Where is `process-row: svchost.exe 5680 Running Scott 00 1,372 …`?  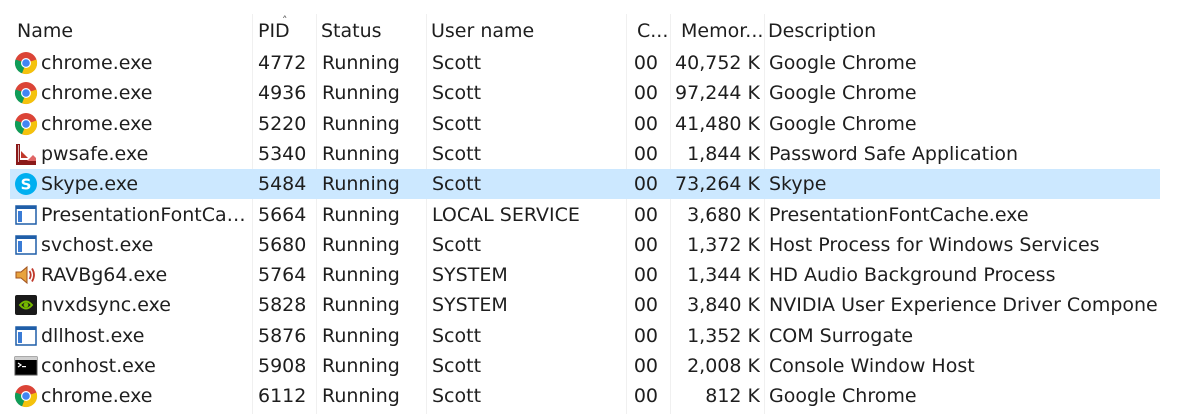 process-row: svchost.exe 5680 Running Scott 00 1,372 … is located at coordinates (585, 245).